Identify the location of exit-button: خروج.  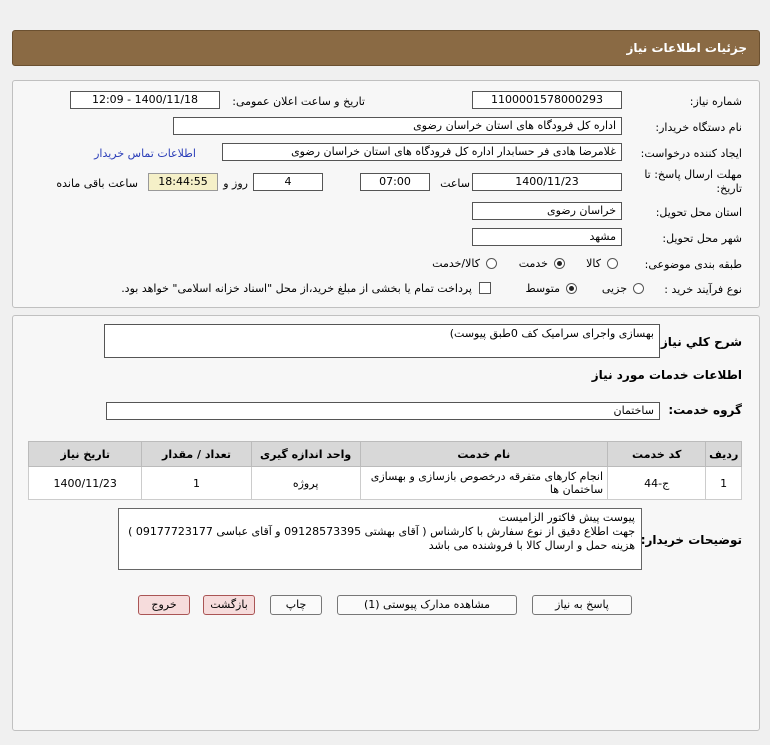
(164, 605).